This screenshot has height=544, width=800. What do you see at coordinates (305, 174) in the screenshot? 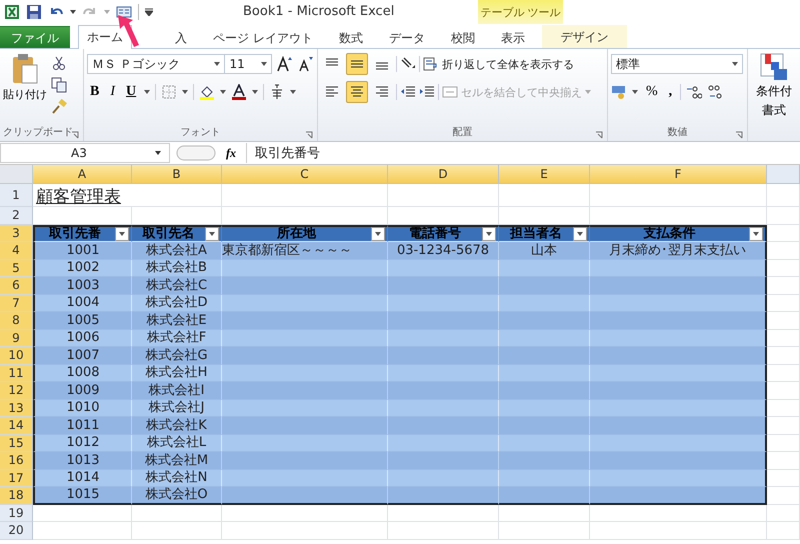
I see `column-header: C` at bounding box center [305, 174].